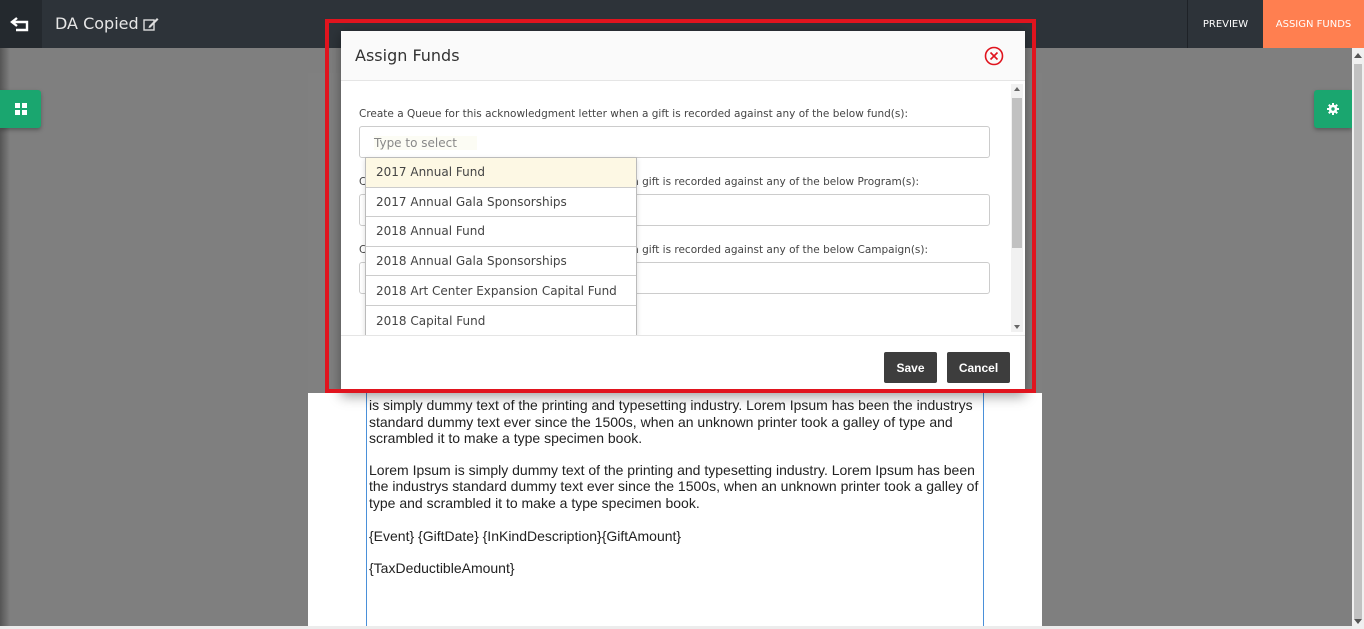 This screenshot has height=629, width=1364. I want to click on close-icon, so click(994, 56).